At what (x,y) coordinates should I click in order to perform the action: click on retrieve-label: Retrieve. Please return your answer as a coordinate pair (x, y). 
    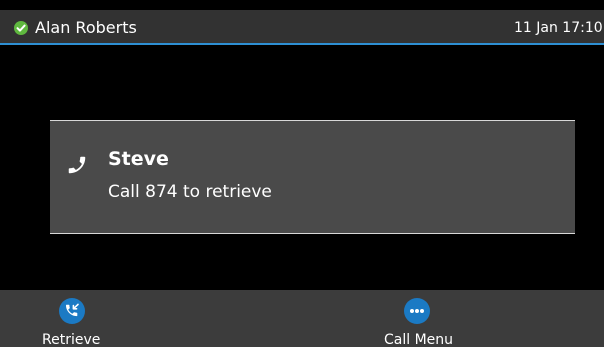
    Looking at the image, I should click on (71, 339).